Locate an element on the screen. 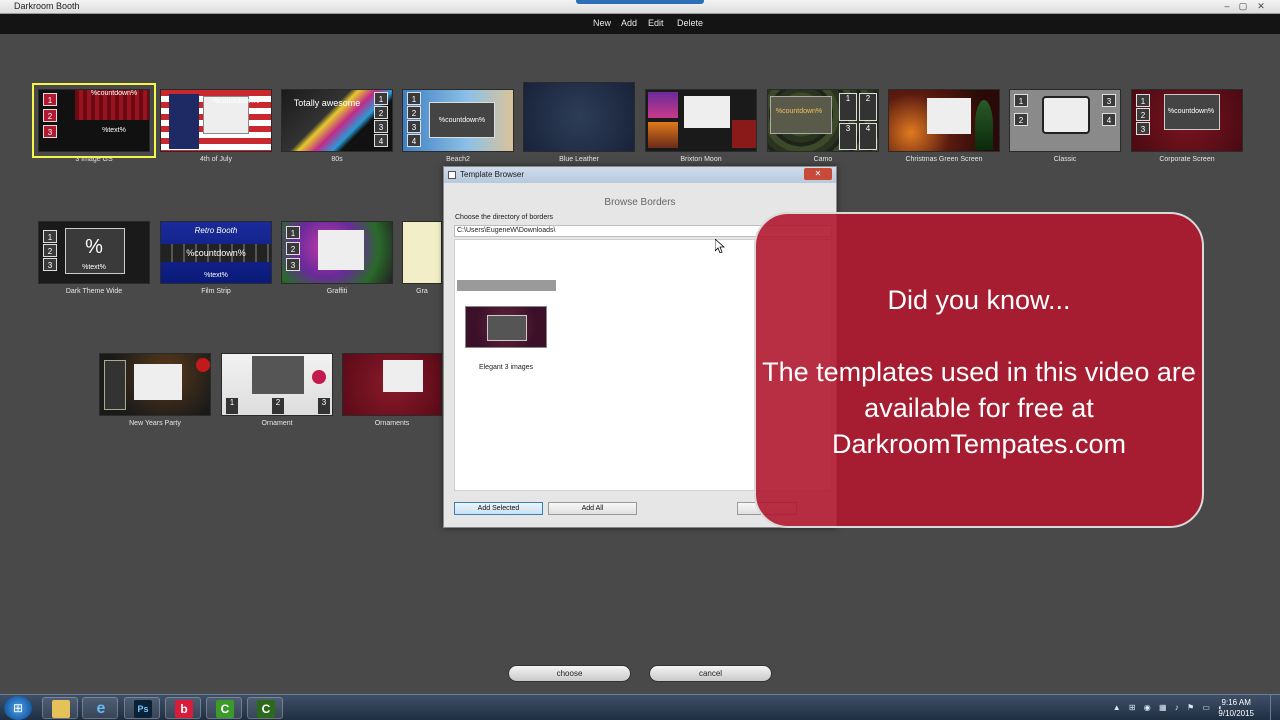 This screenshot has width=1280, height=720. taskbar-camtasia-1: C is located at coordinates (224, 708).